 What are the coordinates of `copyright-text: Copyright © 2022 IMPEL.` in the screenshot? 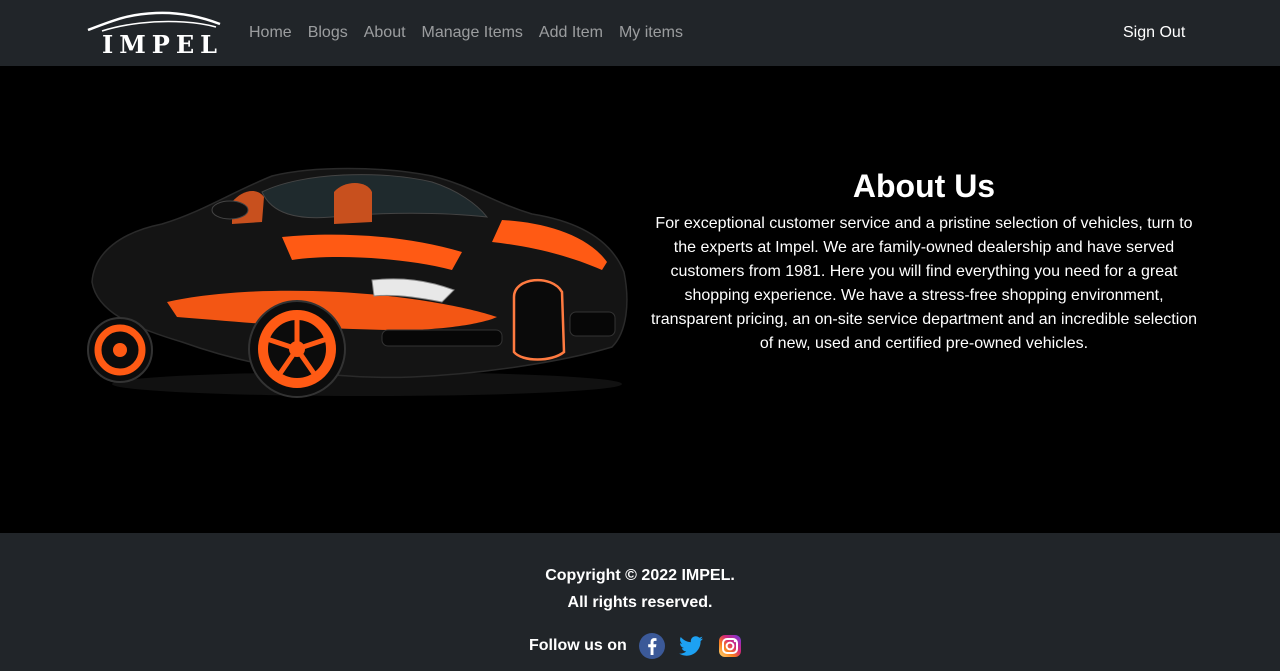 It's located at (640, 575).